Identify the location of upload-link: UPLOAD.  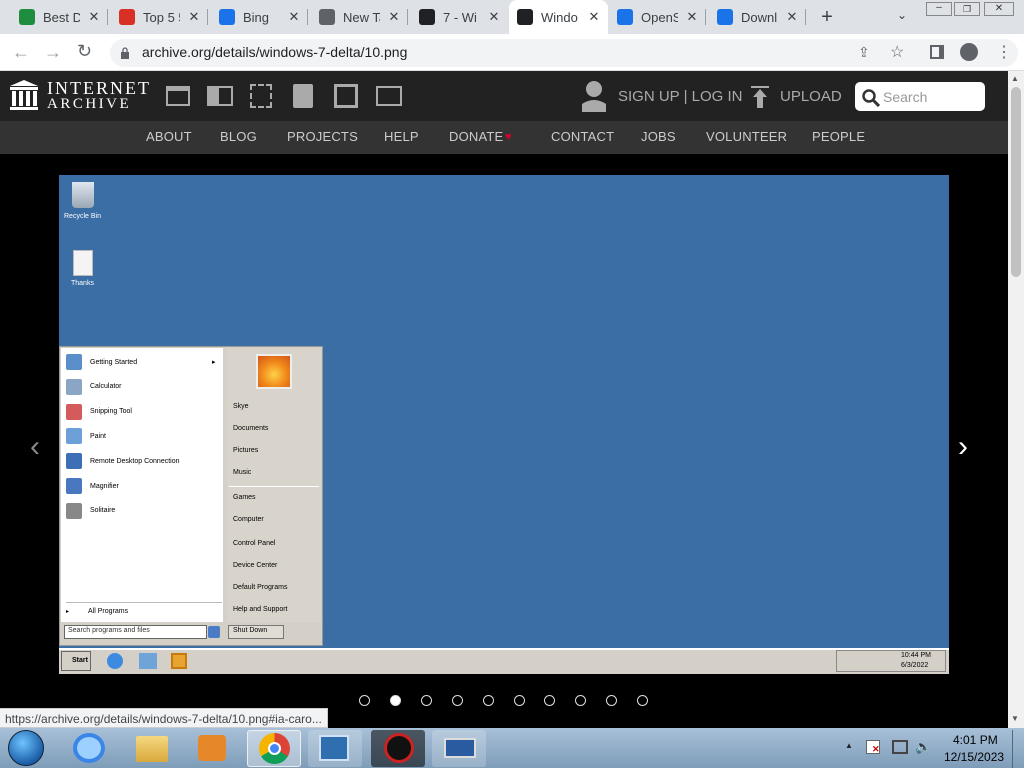
(811, 96).